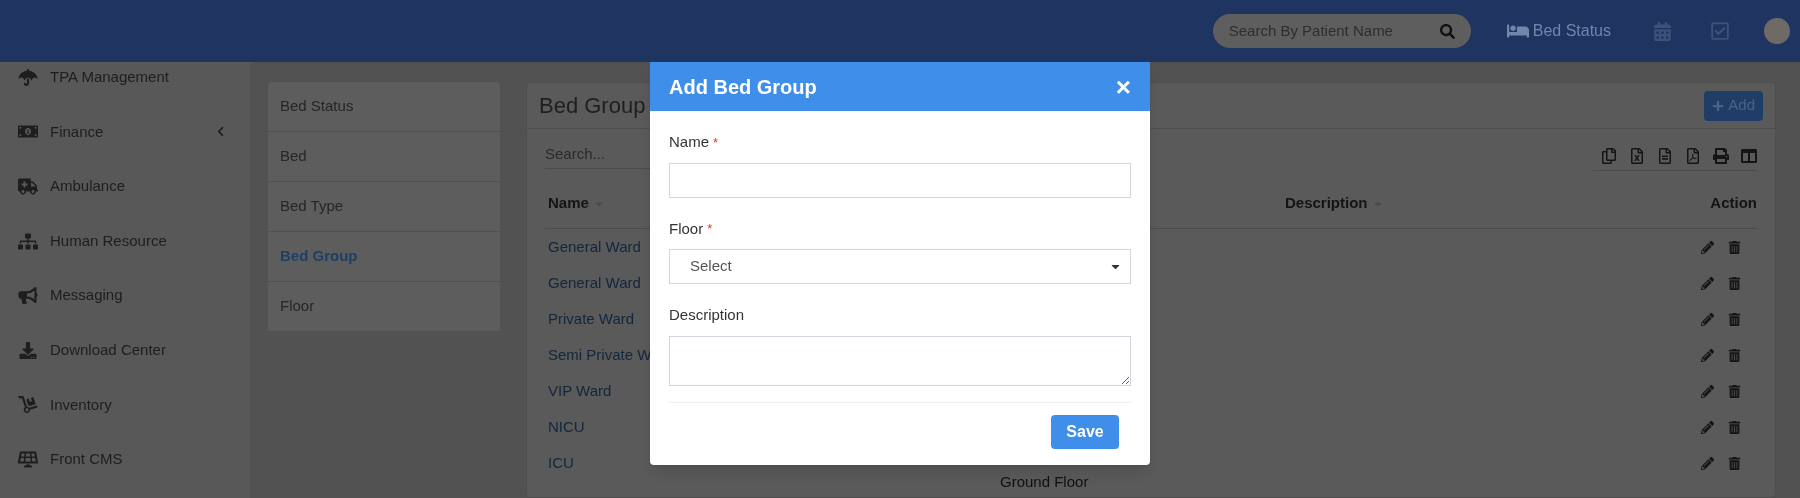  I want to click on card-title: Bed Group, so click(592, 106).